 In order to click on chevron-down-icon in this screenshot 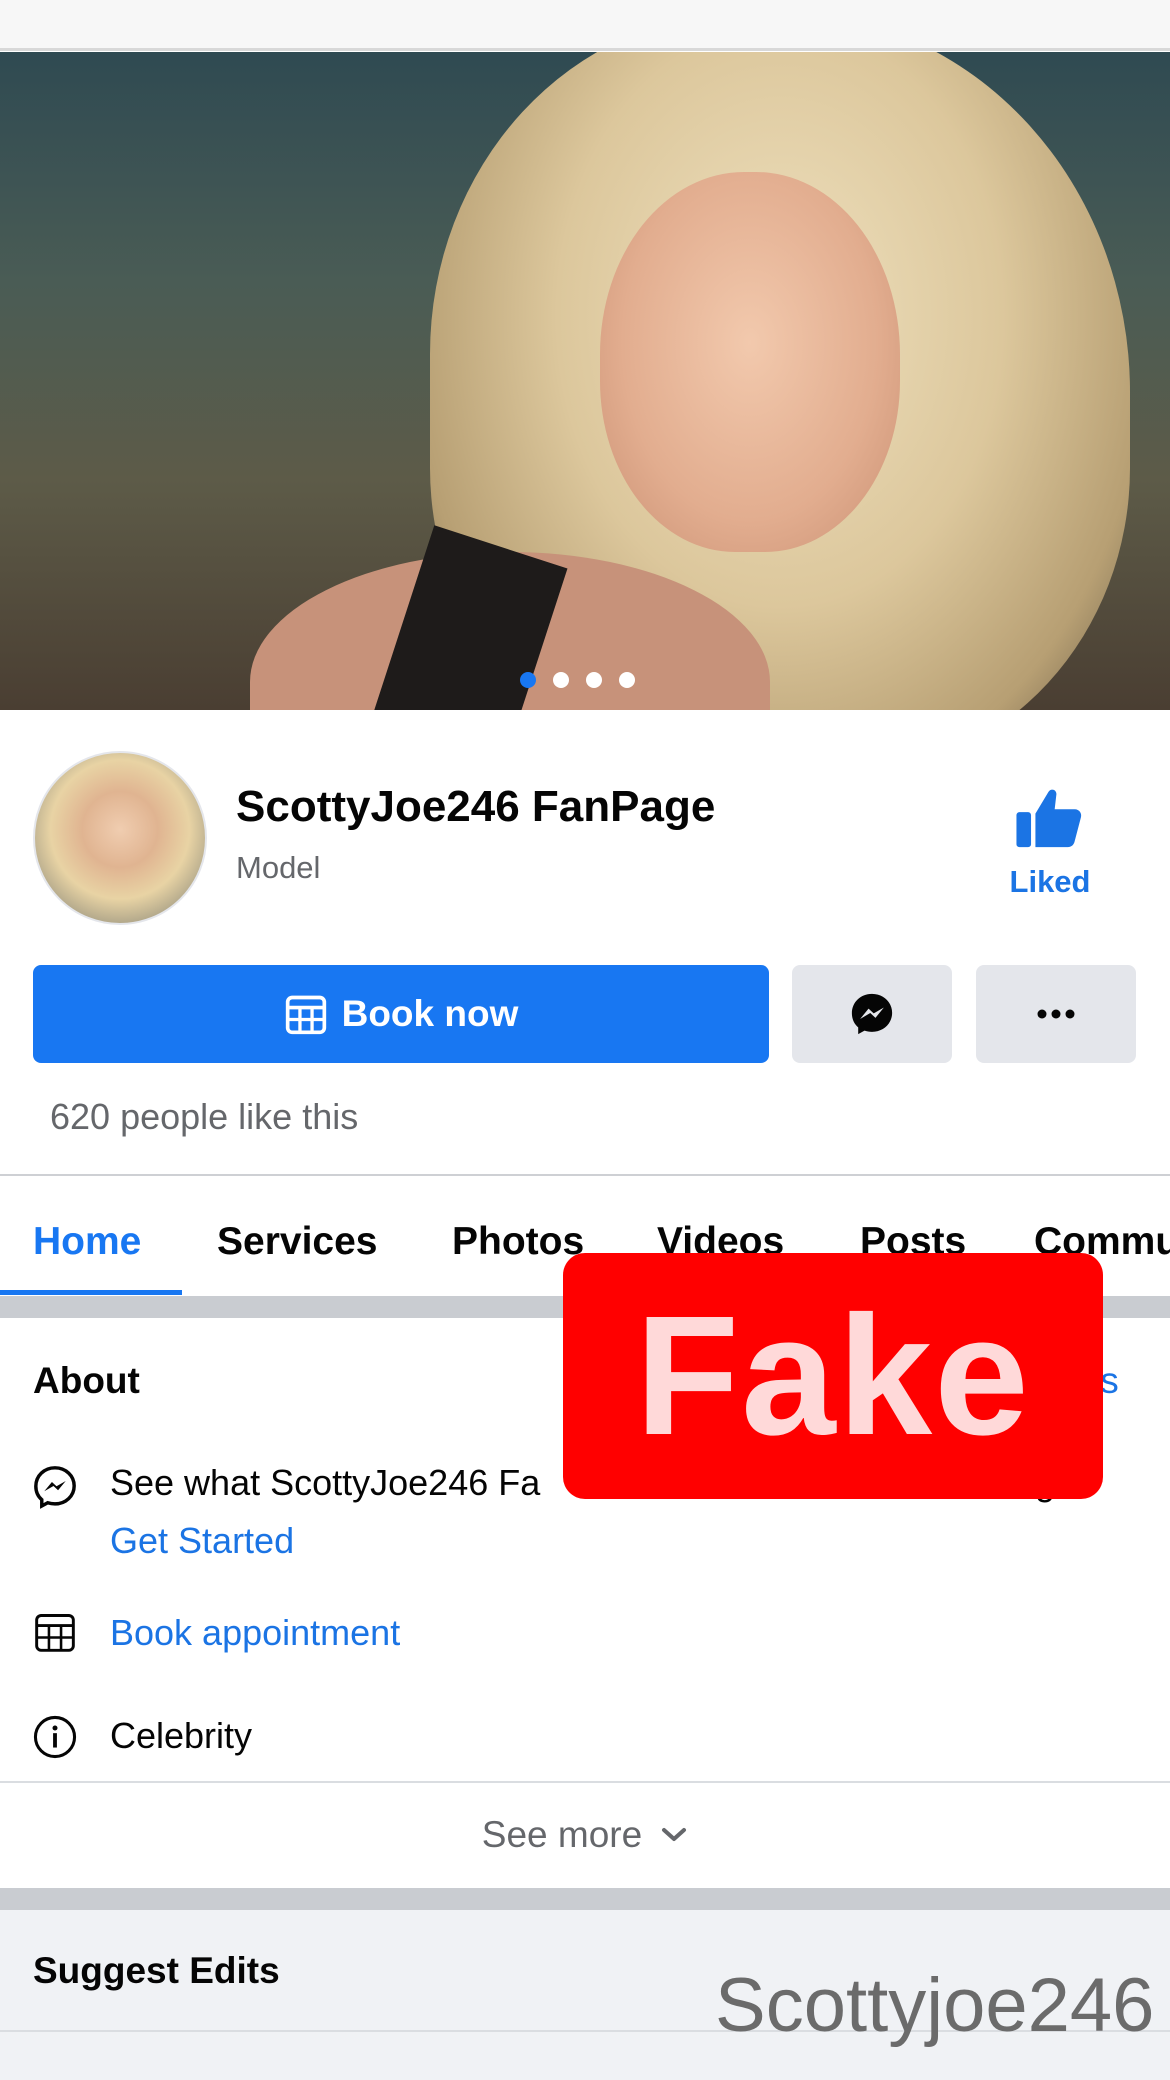, I will do `click(674, 1834)`.